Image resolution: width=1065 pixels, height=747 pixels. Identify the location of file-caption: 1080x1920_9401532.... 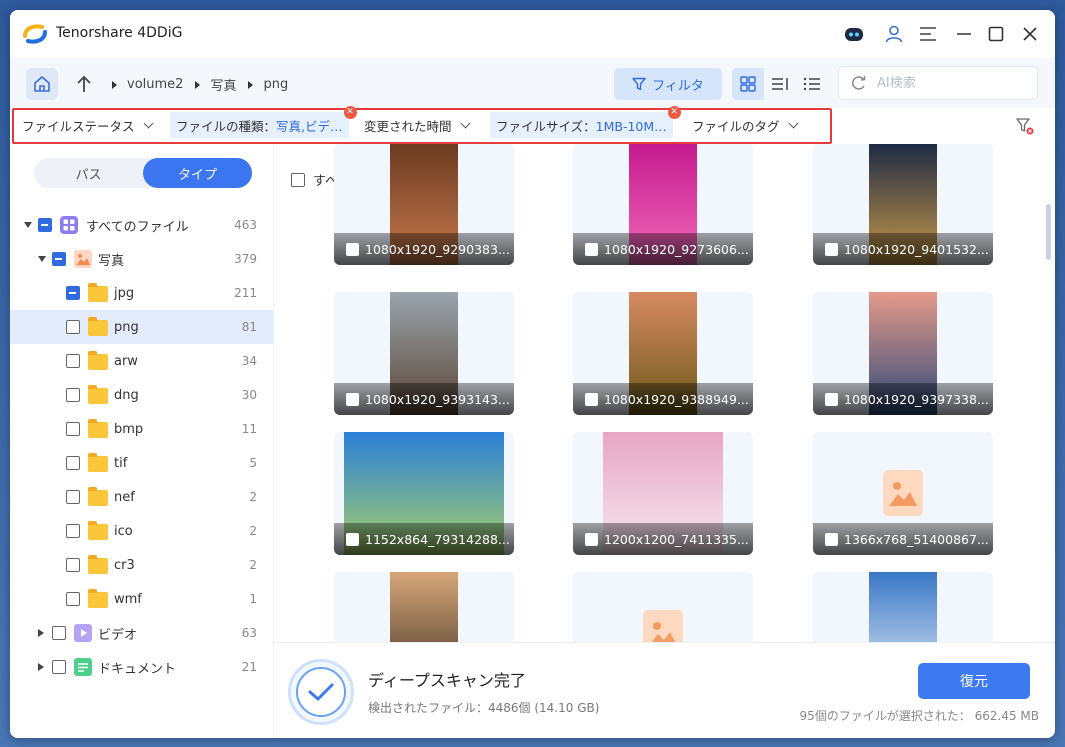
(903, 249).